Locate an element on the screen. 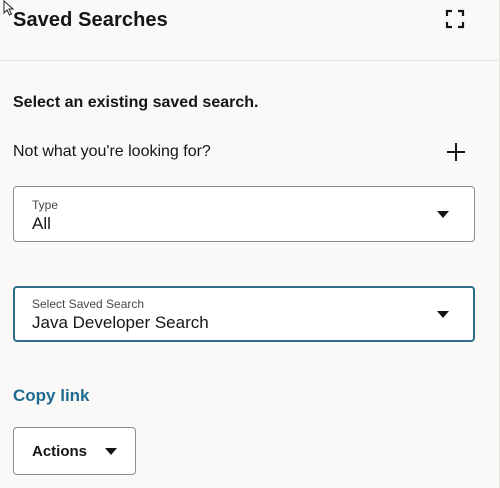  type-select: Type All is located at coordinates (244, 214).